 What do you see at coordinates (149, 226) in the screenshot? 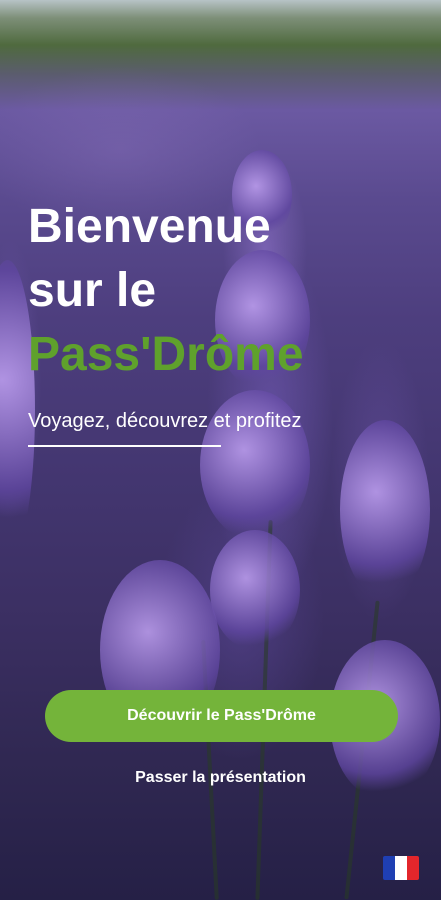
I see `welcome-line-1: Bienvenue` at bounding box center [149, 226].